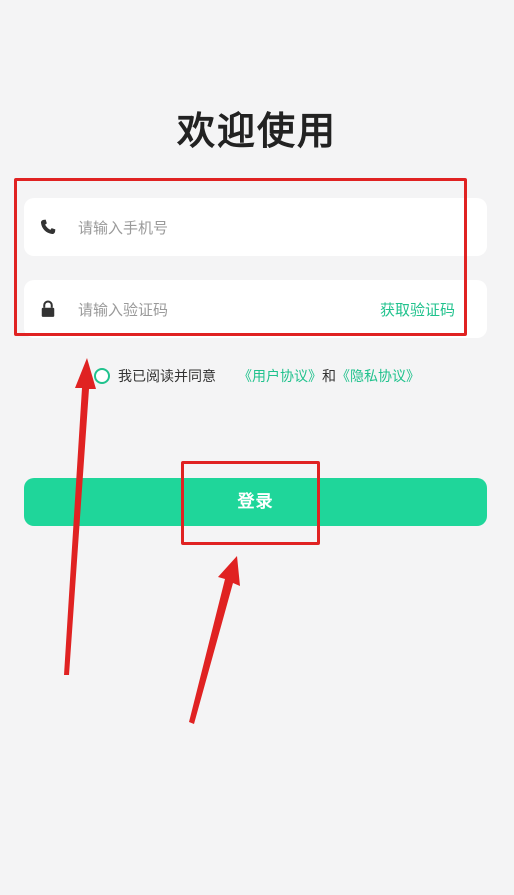 Image resolution: width=514 pixels, height=895 pixels. What do you see at coordinates (152, 541) in the screenshot?
I see `annotation-arrows` at bounding box center [152, 541].